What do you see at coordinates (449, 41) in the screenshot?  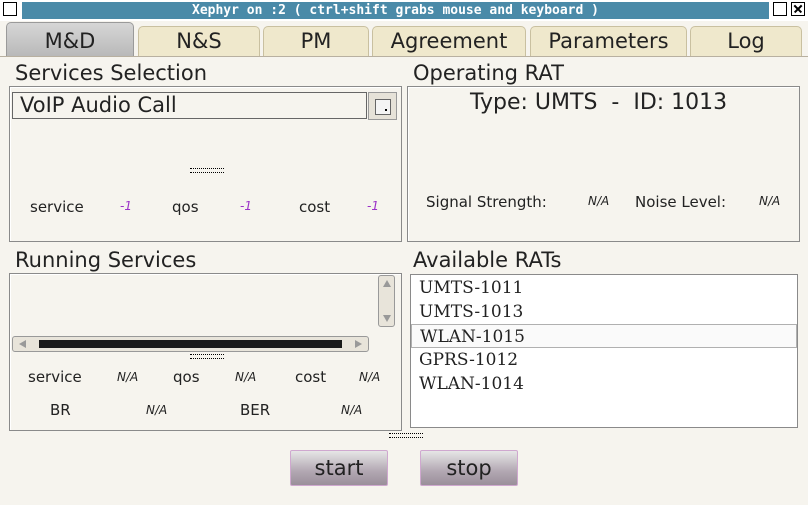 I see `tab-agreement: Agreement` at bounding box center [449, 41].